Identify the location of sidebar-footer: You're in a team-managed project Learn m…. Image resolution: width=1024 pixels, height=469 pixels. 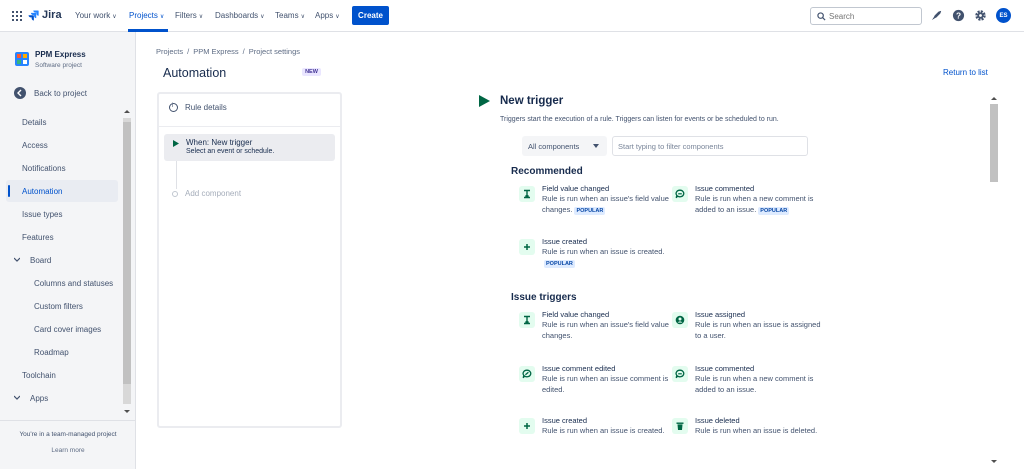
(68, 437).